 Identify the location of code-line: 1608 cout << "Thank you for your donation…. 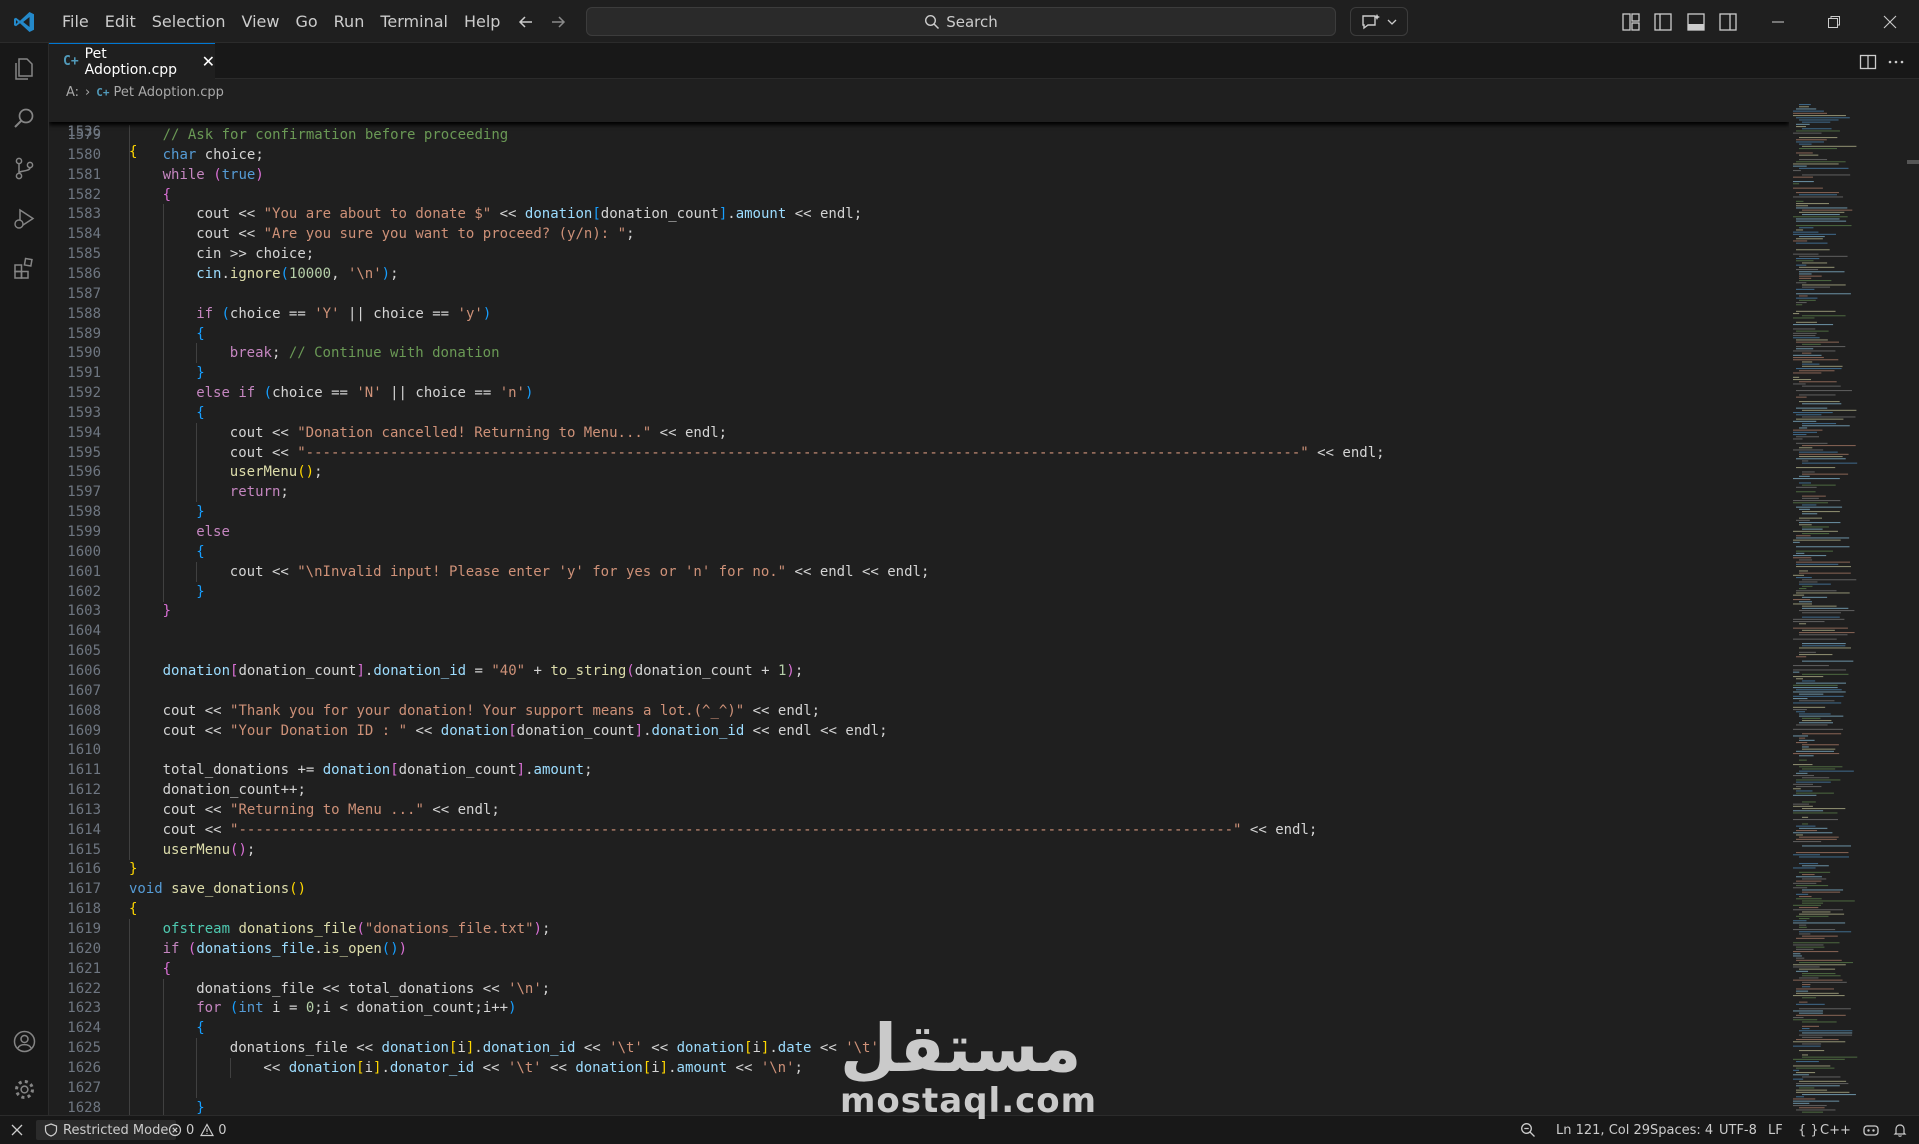
(919, 710).